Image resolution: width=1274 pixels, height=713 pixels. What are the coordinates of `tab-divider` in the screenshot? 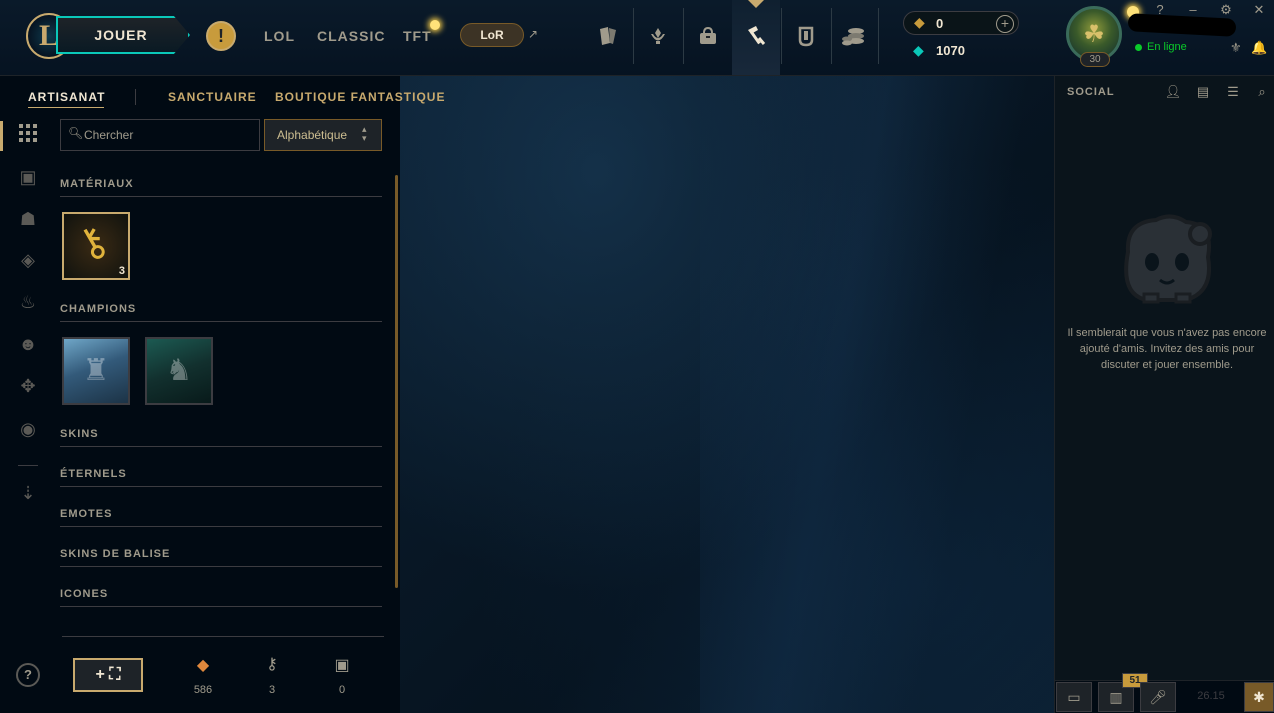 It's located at (135, 97).